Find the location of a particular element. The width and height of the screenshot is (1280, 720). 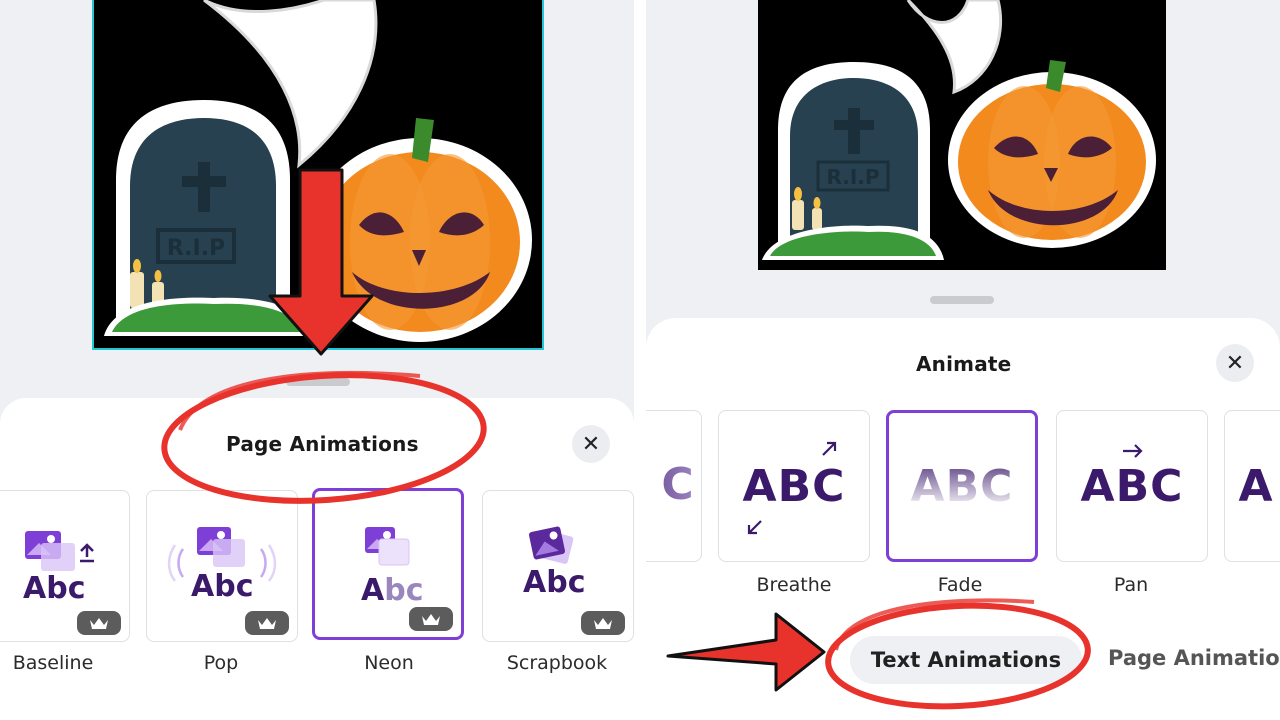

halloween-artwork: R.I.P is located at coordinates (959, 130).